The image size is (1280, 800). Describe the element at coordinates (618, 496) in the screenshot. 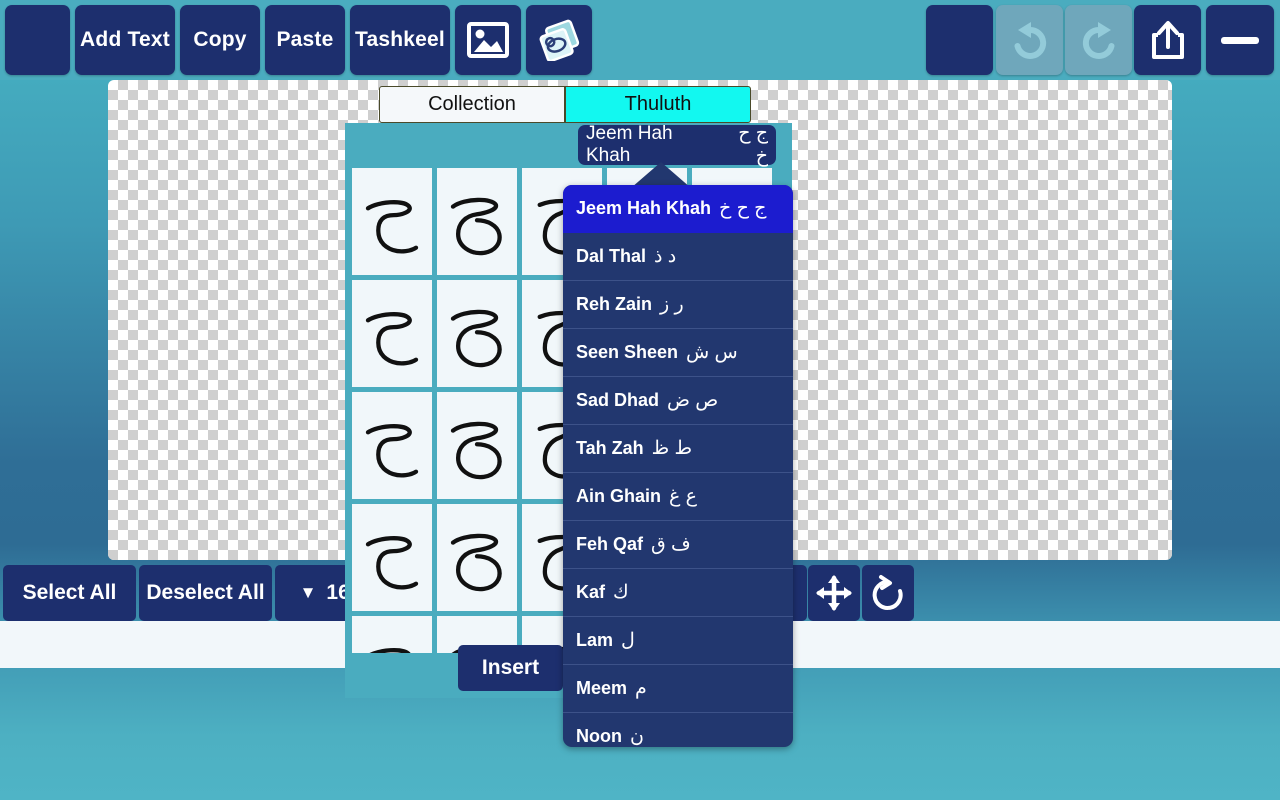

I see `dropdown-item-label: Ain Ghain` at that location.